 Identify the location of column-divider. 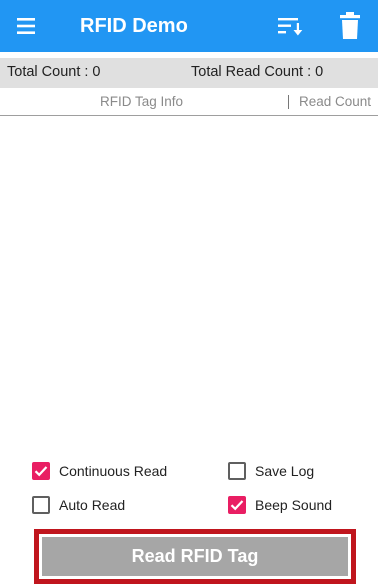
(288, 102).